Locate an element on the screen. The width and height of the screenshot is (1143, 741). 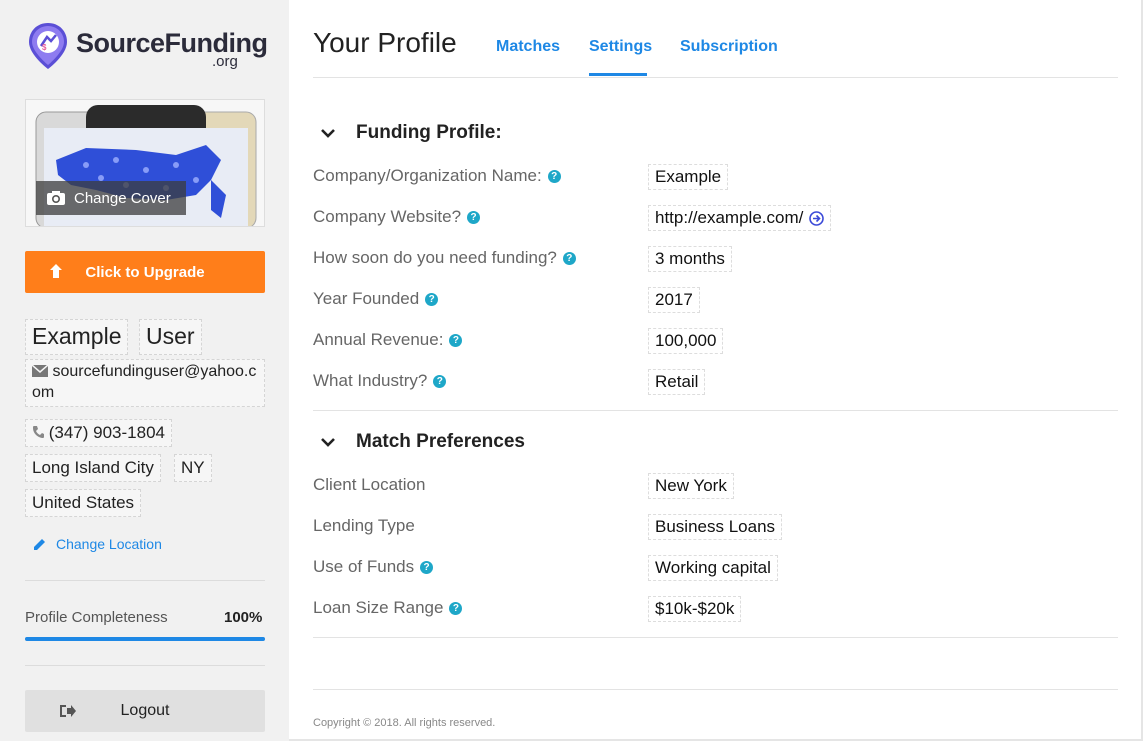
field-label: Use of Funds ? is located at coordinates (373, 567).